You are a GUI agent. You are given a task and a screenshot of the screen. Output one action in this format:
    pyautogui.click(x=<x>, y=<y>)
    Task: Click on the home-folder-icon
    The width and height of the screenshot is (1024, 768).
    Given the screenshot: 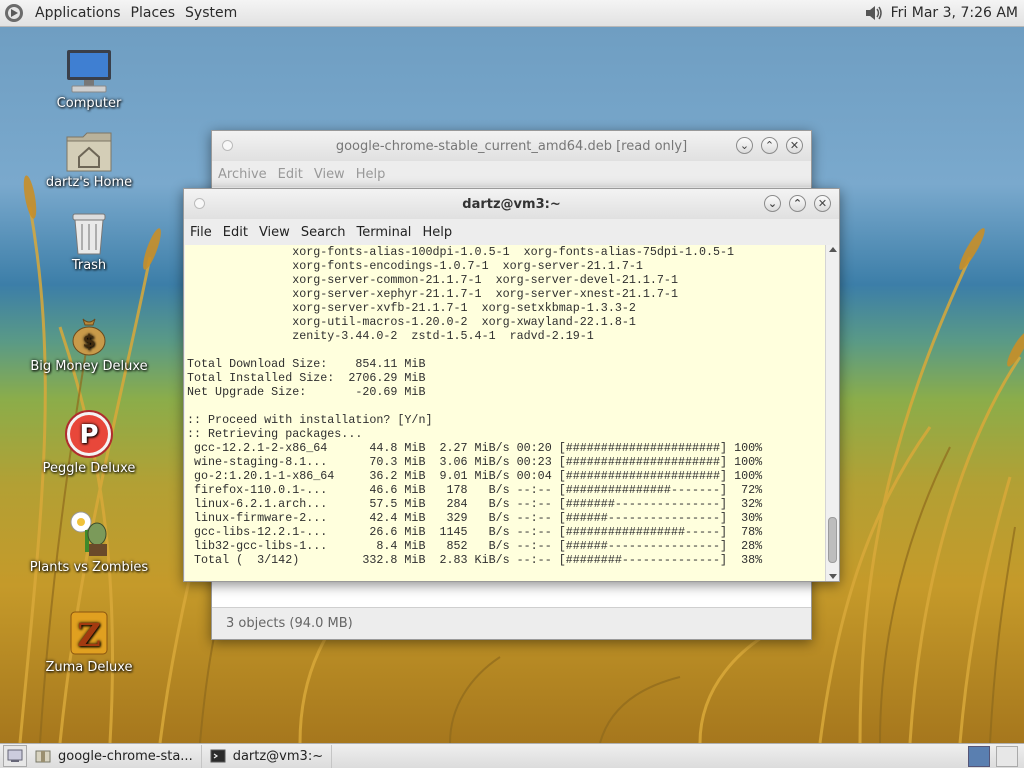 What is the action you would take?
    pyautogui.click(x=89, y=152)
    